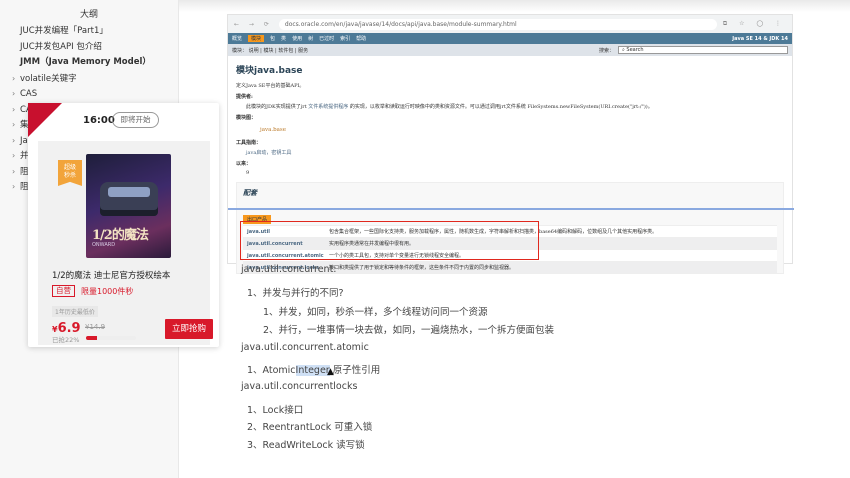 This screenshot has height=478, width=850. I want to click on module-desc: 定义Java SE平台的基础API。, so click(270, 86).